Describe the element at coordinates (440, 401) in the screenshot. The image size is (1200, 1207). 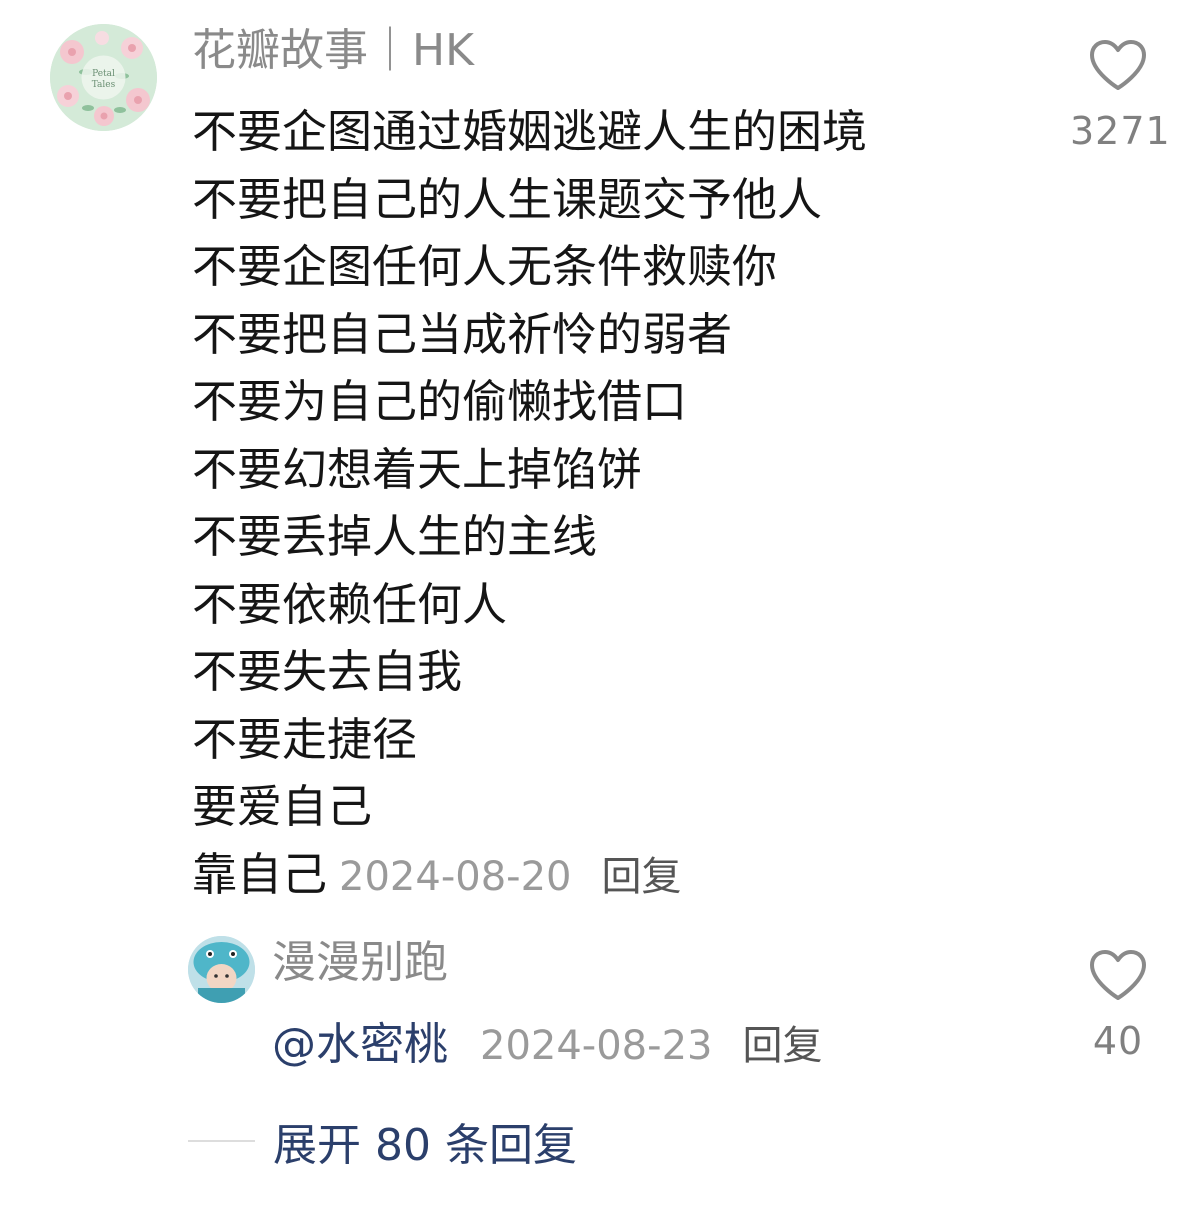
I see `comment-line-text: 不要为自己的偷懒找借口` at that location.